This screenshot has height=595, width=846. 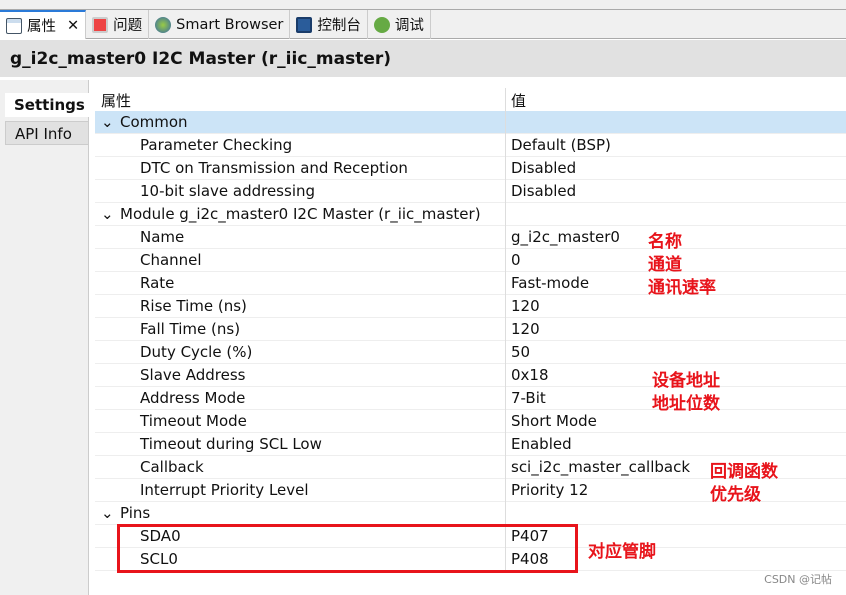 I want to click on property-name: Timeout Mode, so click(x=193, y=421).